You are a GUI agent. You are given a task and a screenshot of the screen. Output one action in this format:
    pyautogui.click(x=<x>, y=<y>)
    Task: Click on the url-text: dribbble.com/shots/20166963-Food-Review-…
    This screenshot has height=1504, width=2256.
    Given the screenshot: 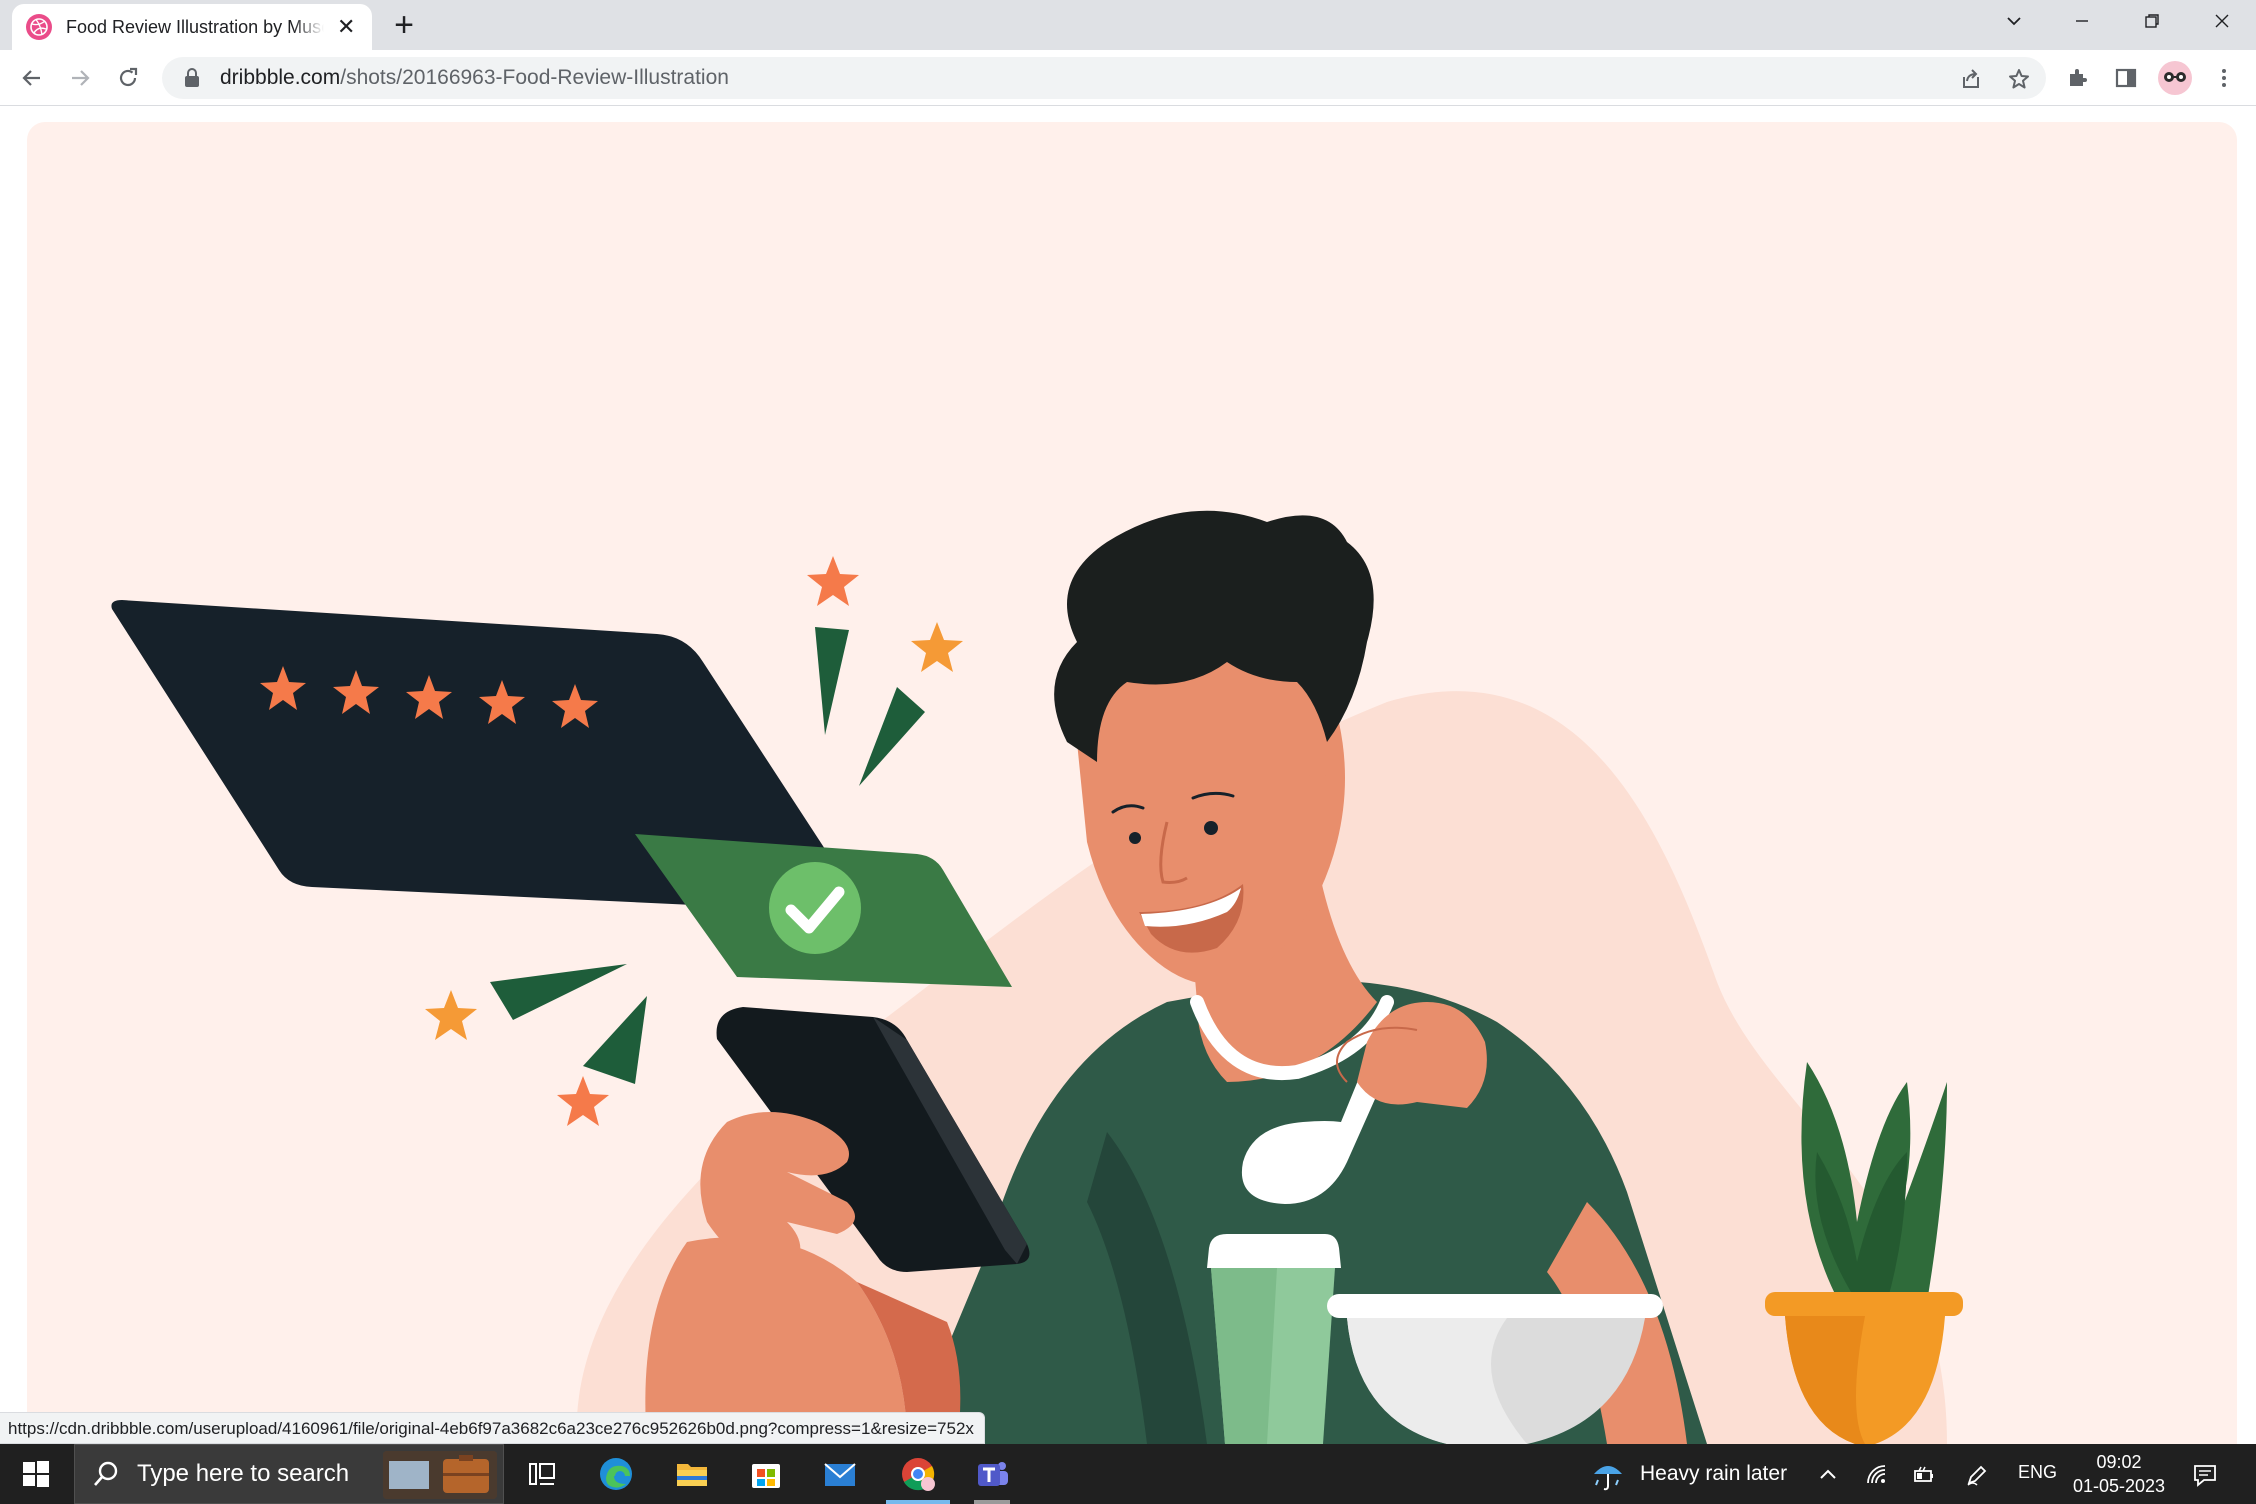 What is the action you would take?
    pyautogui.click(x=474, y=78)
    